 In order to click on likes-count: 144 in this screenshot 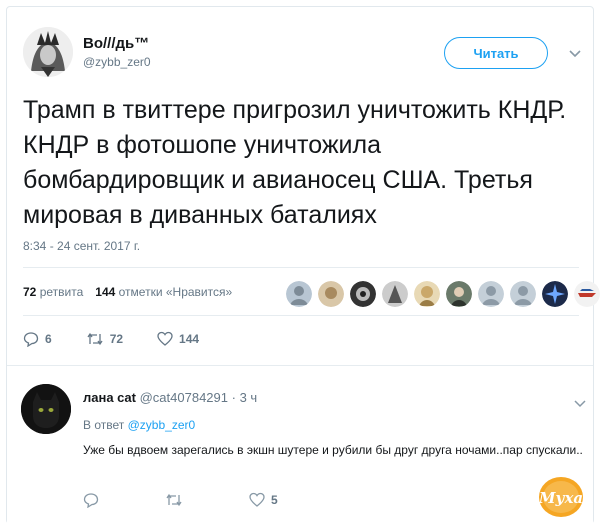, I will do `click(105, 292)`.